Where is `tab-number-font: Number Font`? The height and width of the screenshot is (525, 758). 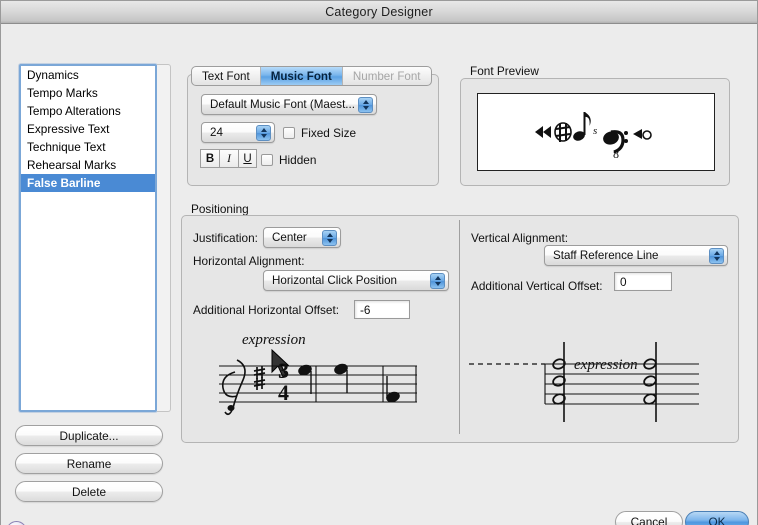
tab-number-font: Number Font is located at coordinates (386, 76).